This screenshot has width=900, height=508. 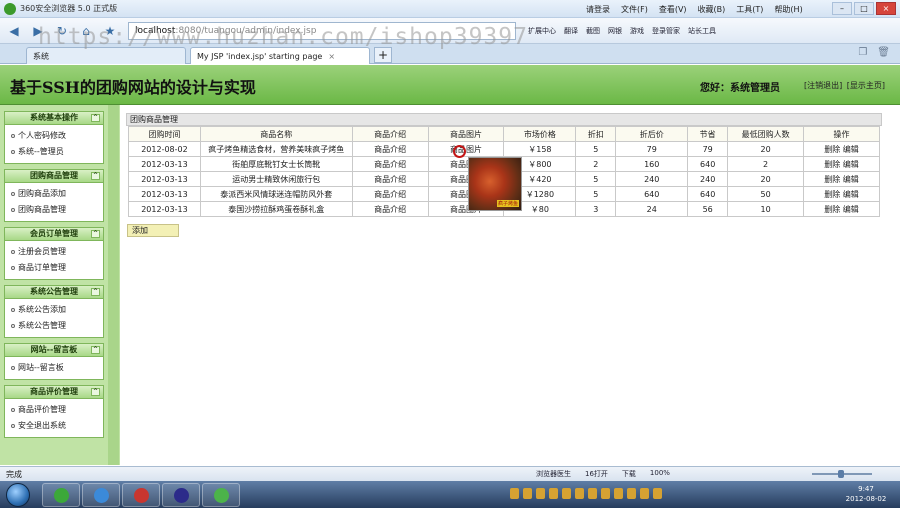 I want to click on sidebar-item-add-product: 团购商品添加, so click(x=57, y=194).